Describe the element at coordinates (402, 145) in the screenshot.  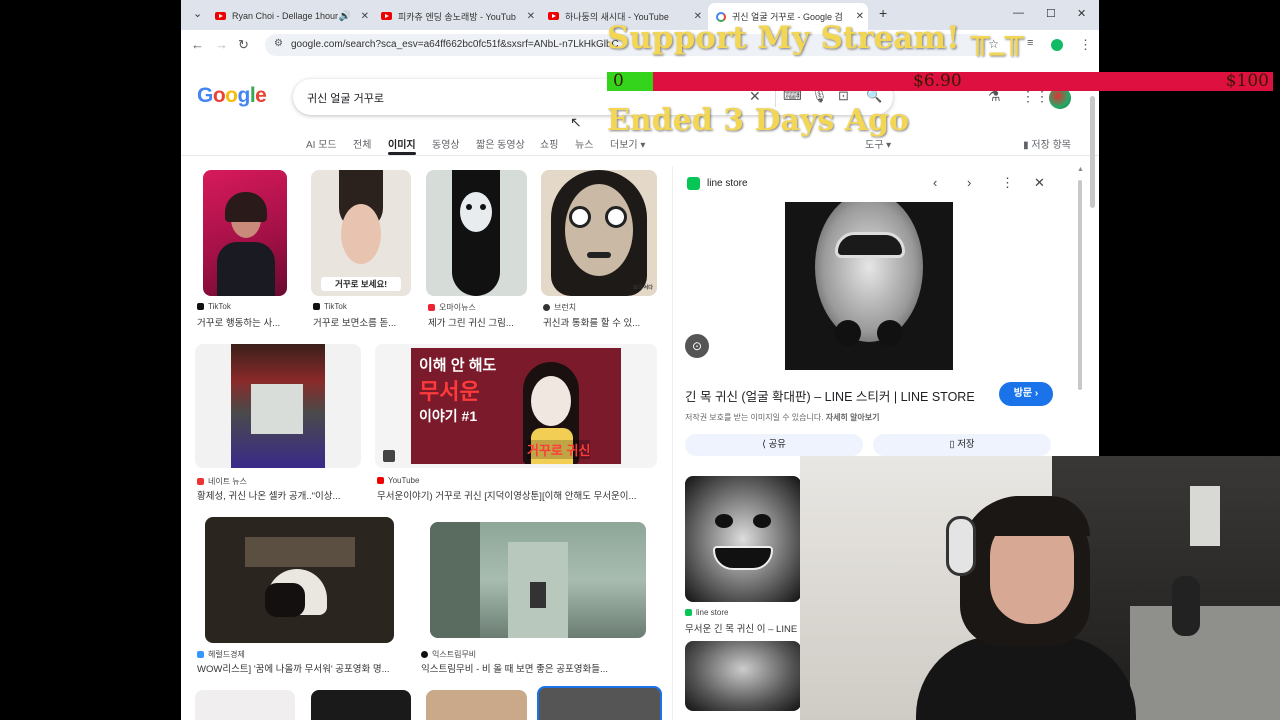
I see `tab-images: 이미지` at that location.